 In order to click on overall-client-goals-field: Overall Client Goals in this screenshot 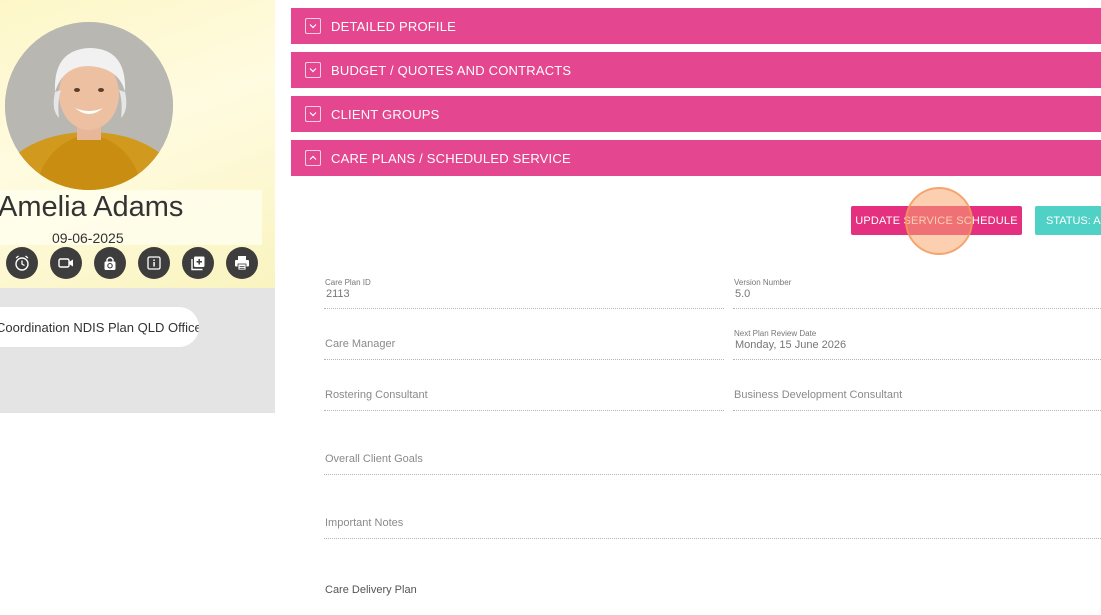, I will do `click(712, 459)`.